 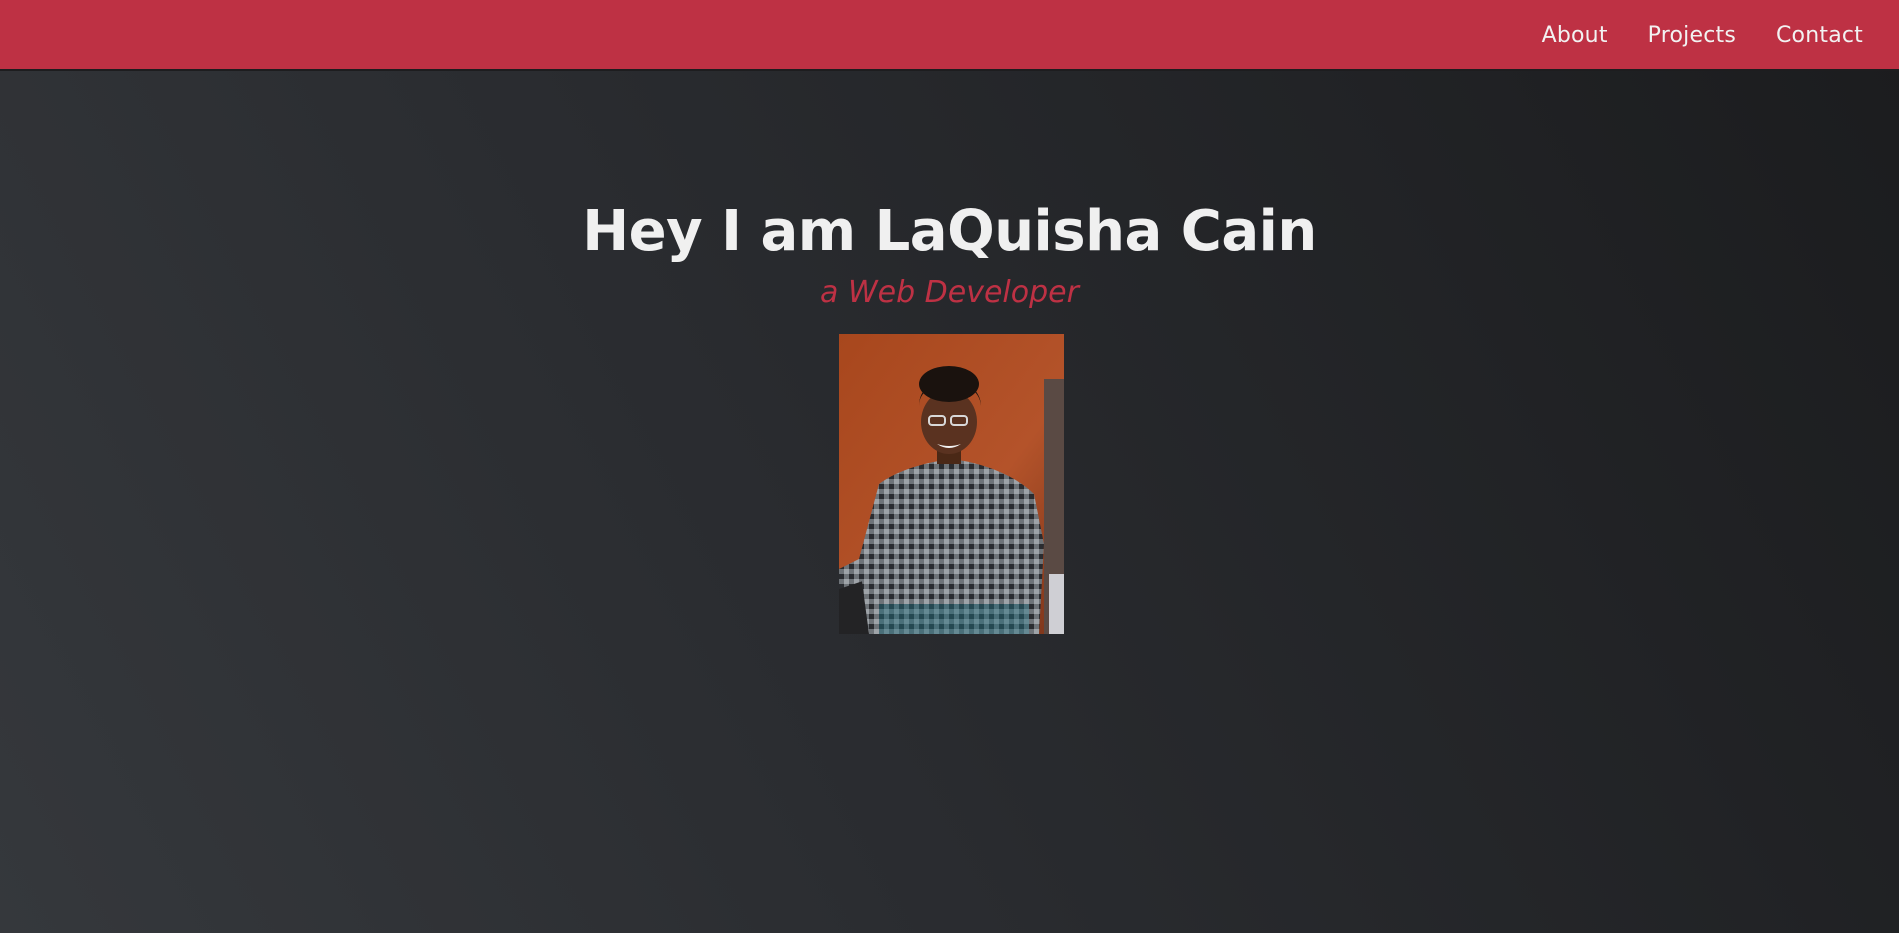 What do you see at coordinates (951, 484) in the screenshot?
I see `profile-photo` at bounding box center [951, 484].